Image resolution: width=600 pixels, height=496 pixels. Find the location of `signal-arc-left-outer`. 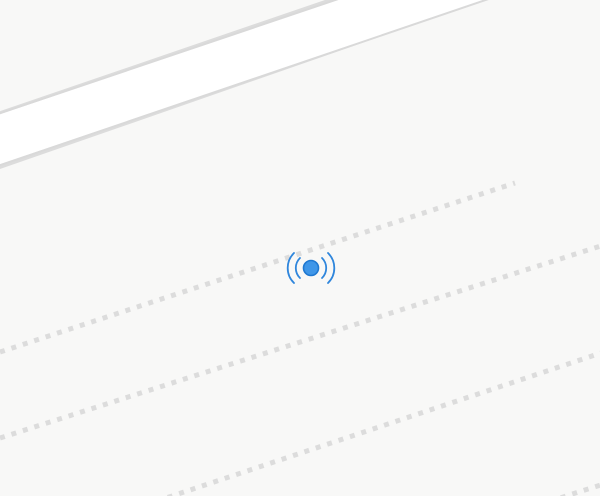

signal-arc-left-outer is located at coordinates (290, 268).